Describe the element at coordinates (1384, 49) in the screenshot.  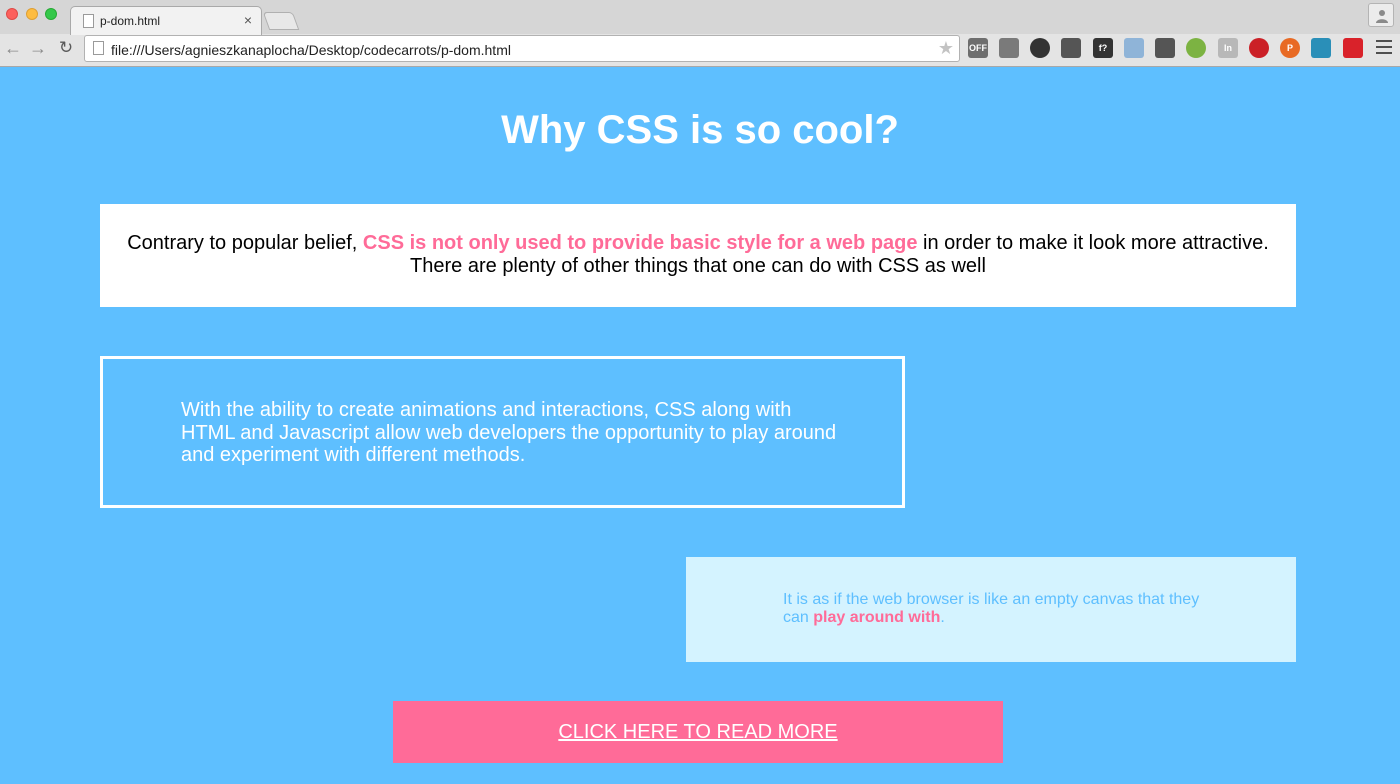
I see `menu-icon` at that location.